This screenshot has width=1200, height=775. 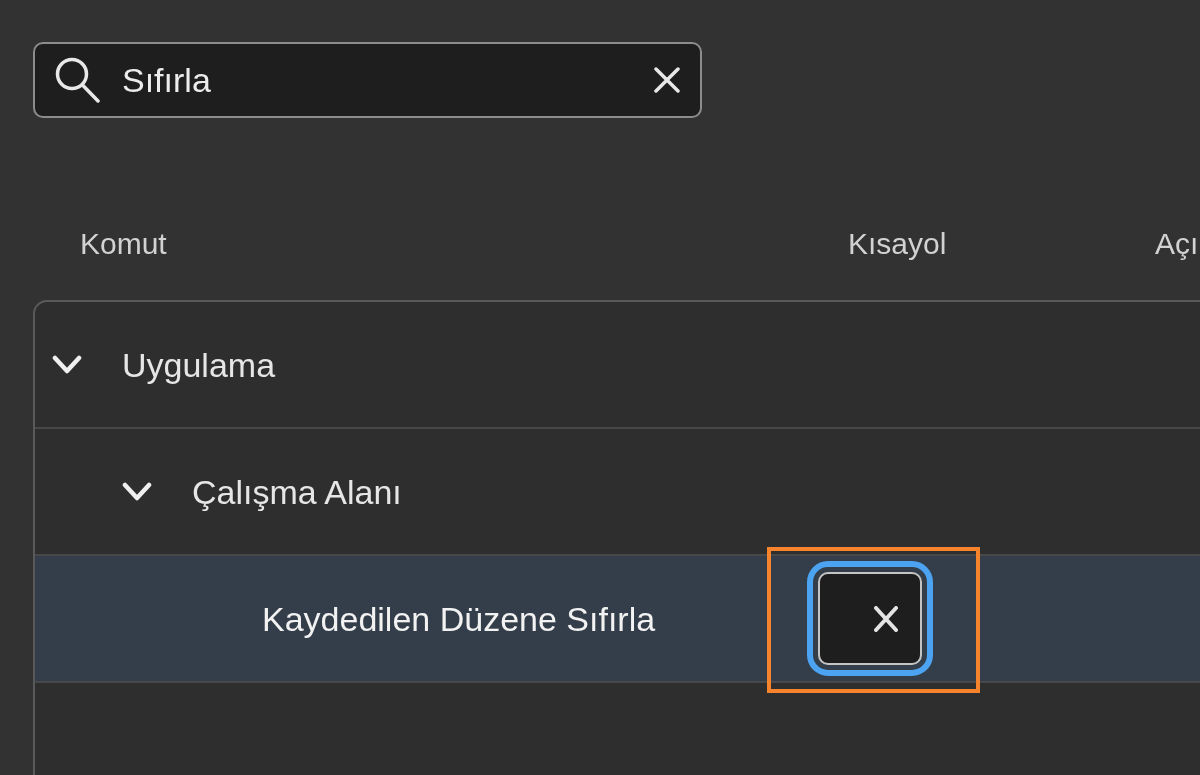 I want to click on column-header: Kısayol, so click(x=1001, y=244).